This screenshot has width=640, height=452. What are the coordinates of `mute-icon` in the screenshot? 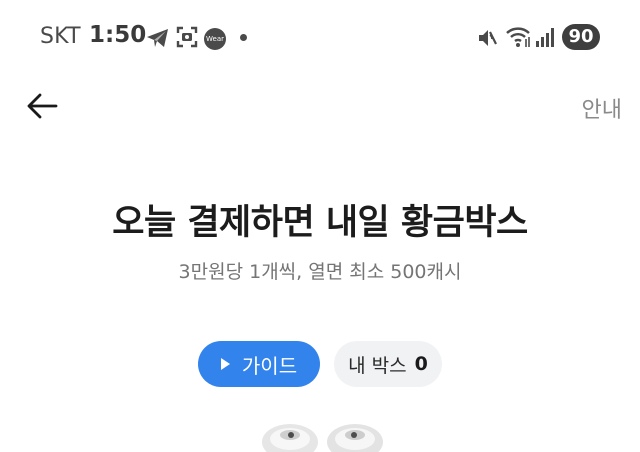 It's located at (488, 38).